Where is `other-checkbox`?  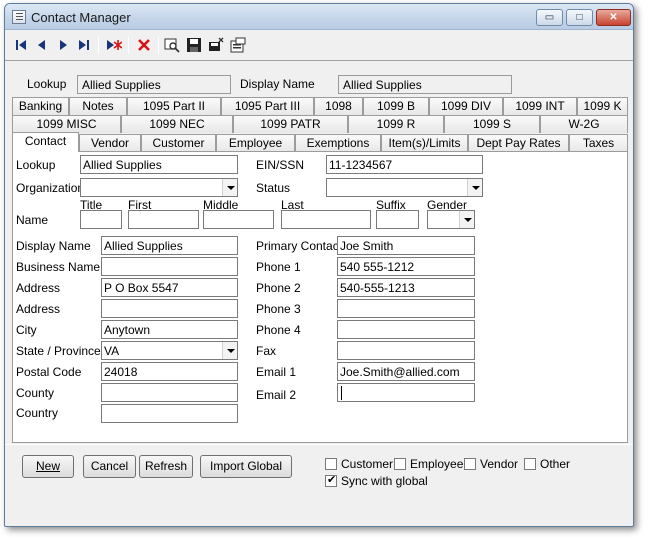
other-checkbox is located at coordinates (530, 464).